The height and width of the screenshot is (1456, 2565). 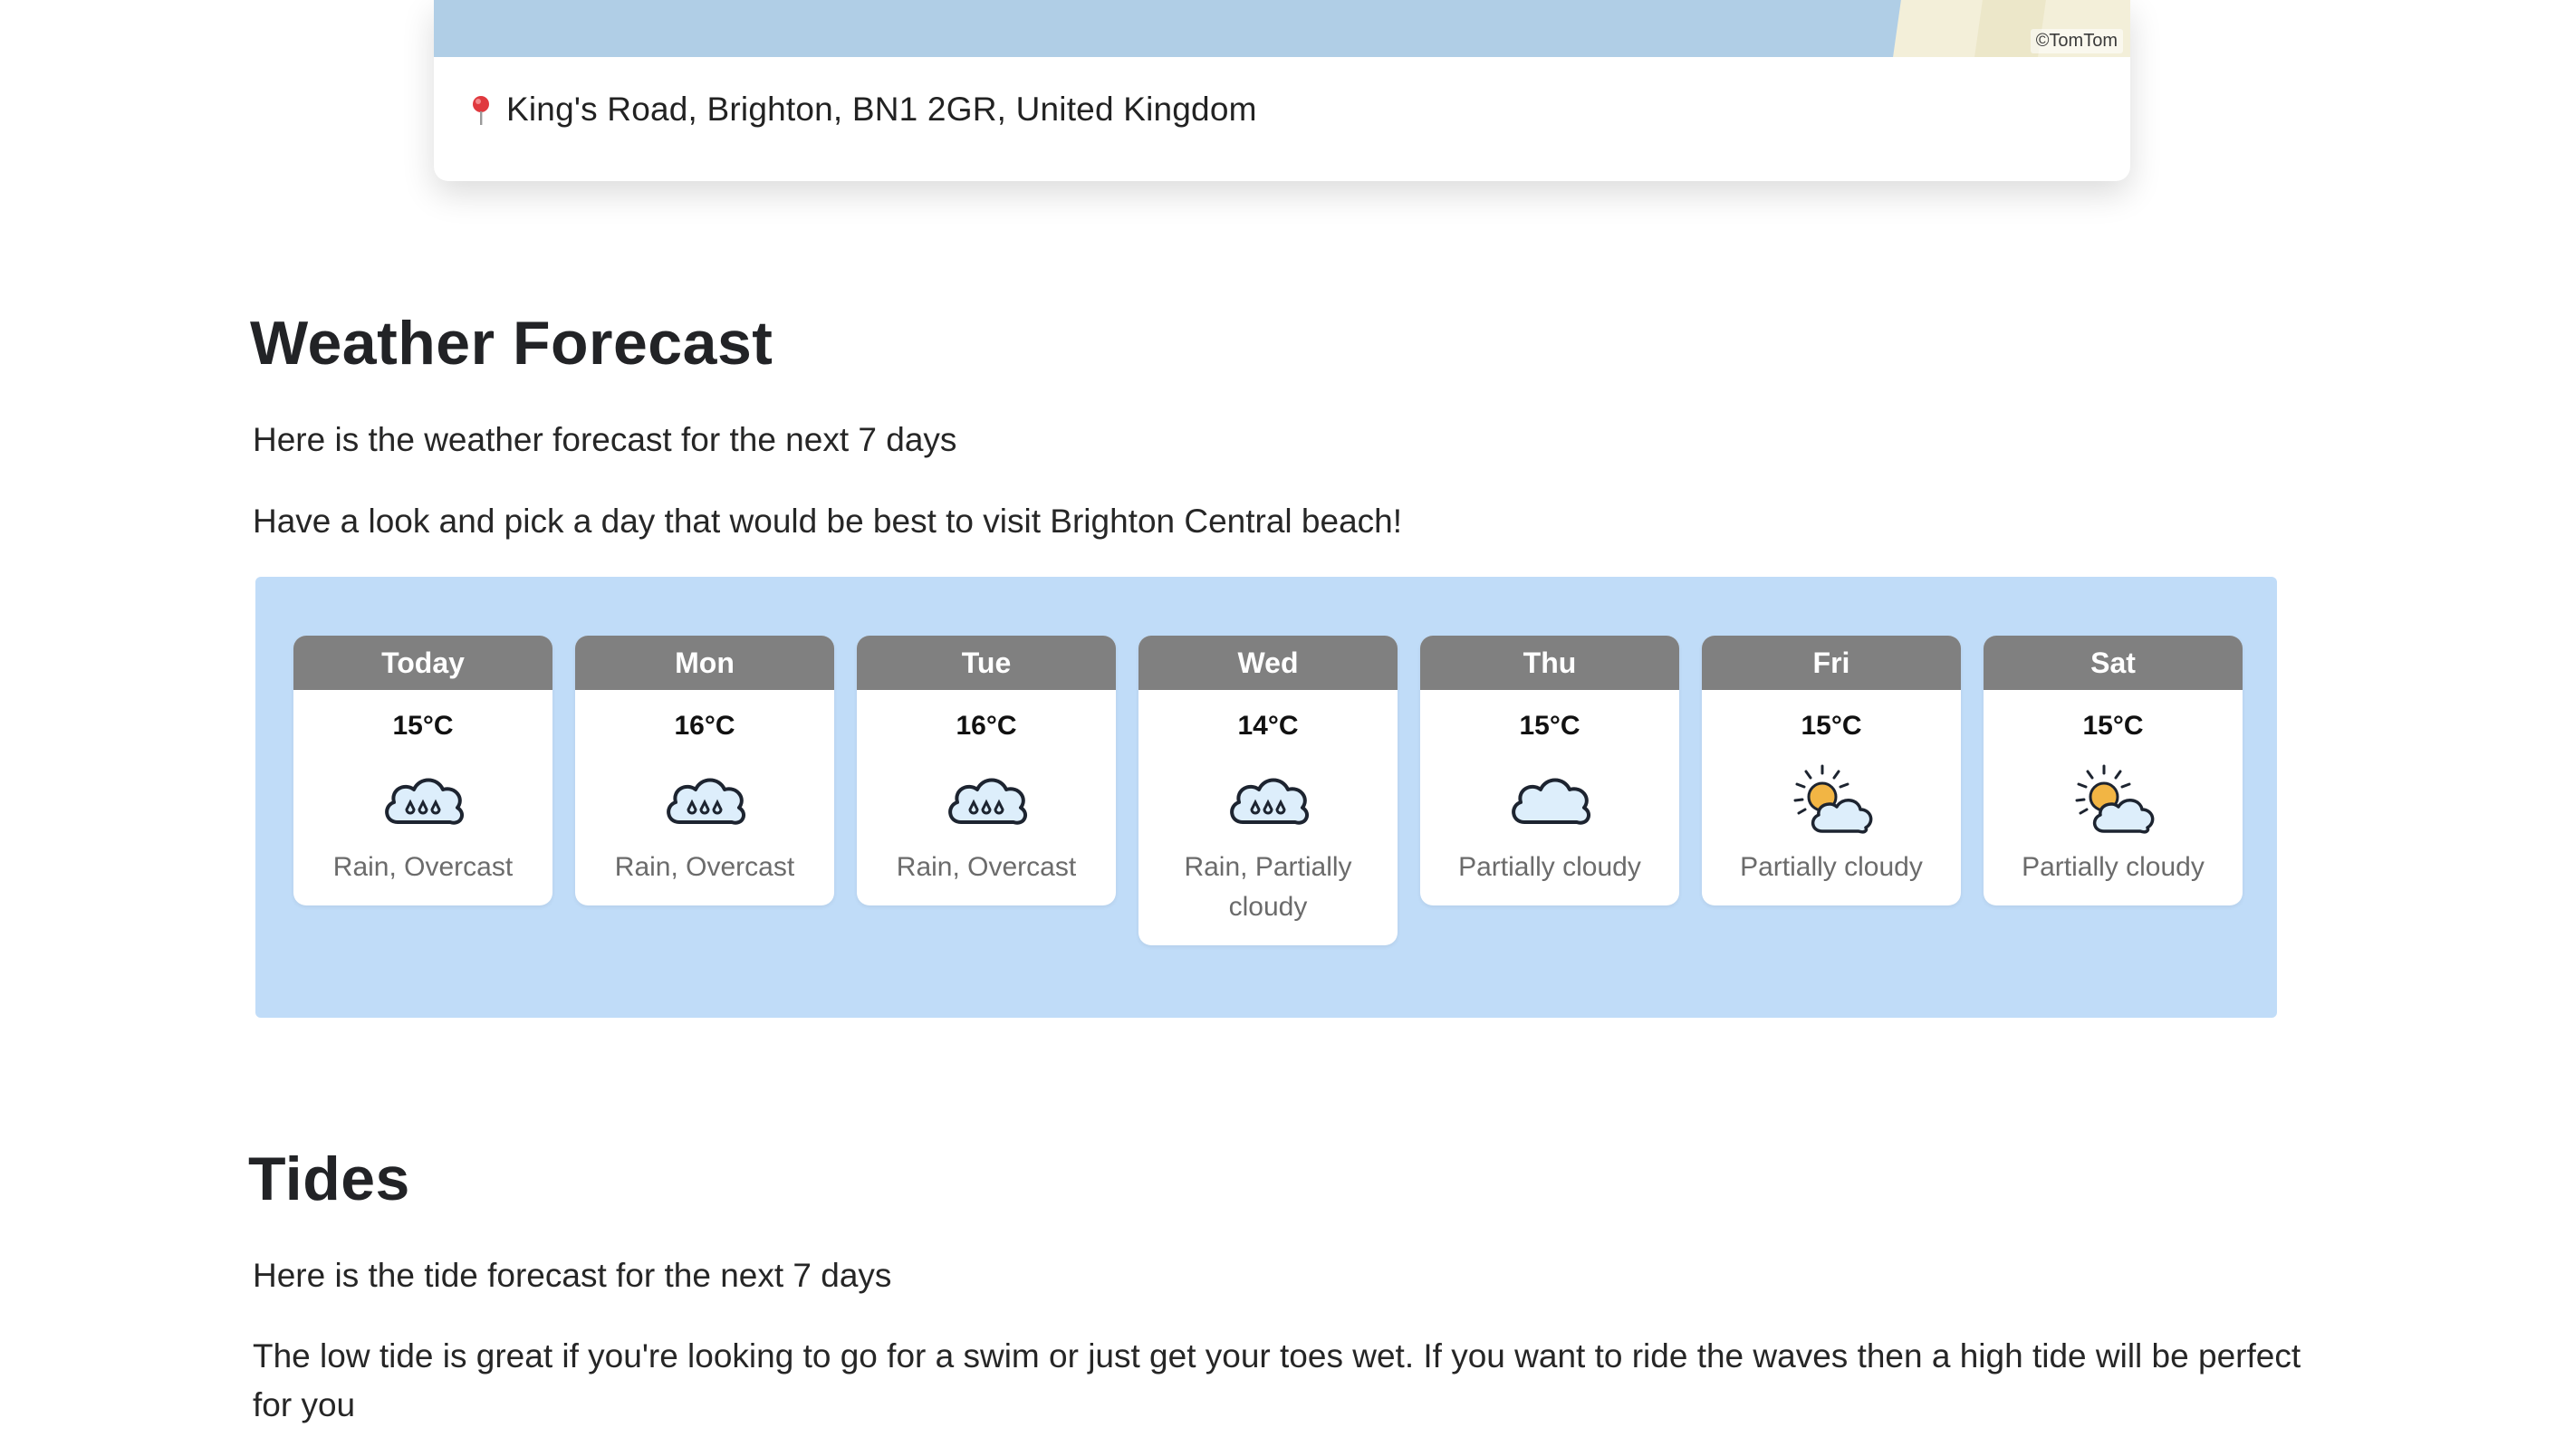 What do you see at coordinates (1831, 663) in the screenshot?
I see `forecast-day-label: Fri` at bounding box center [1831, 663].